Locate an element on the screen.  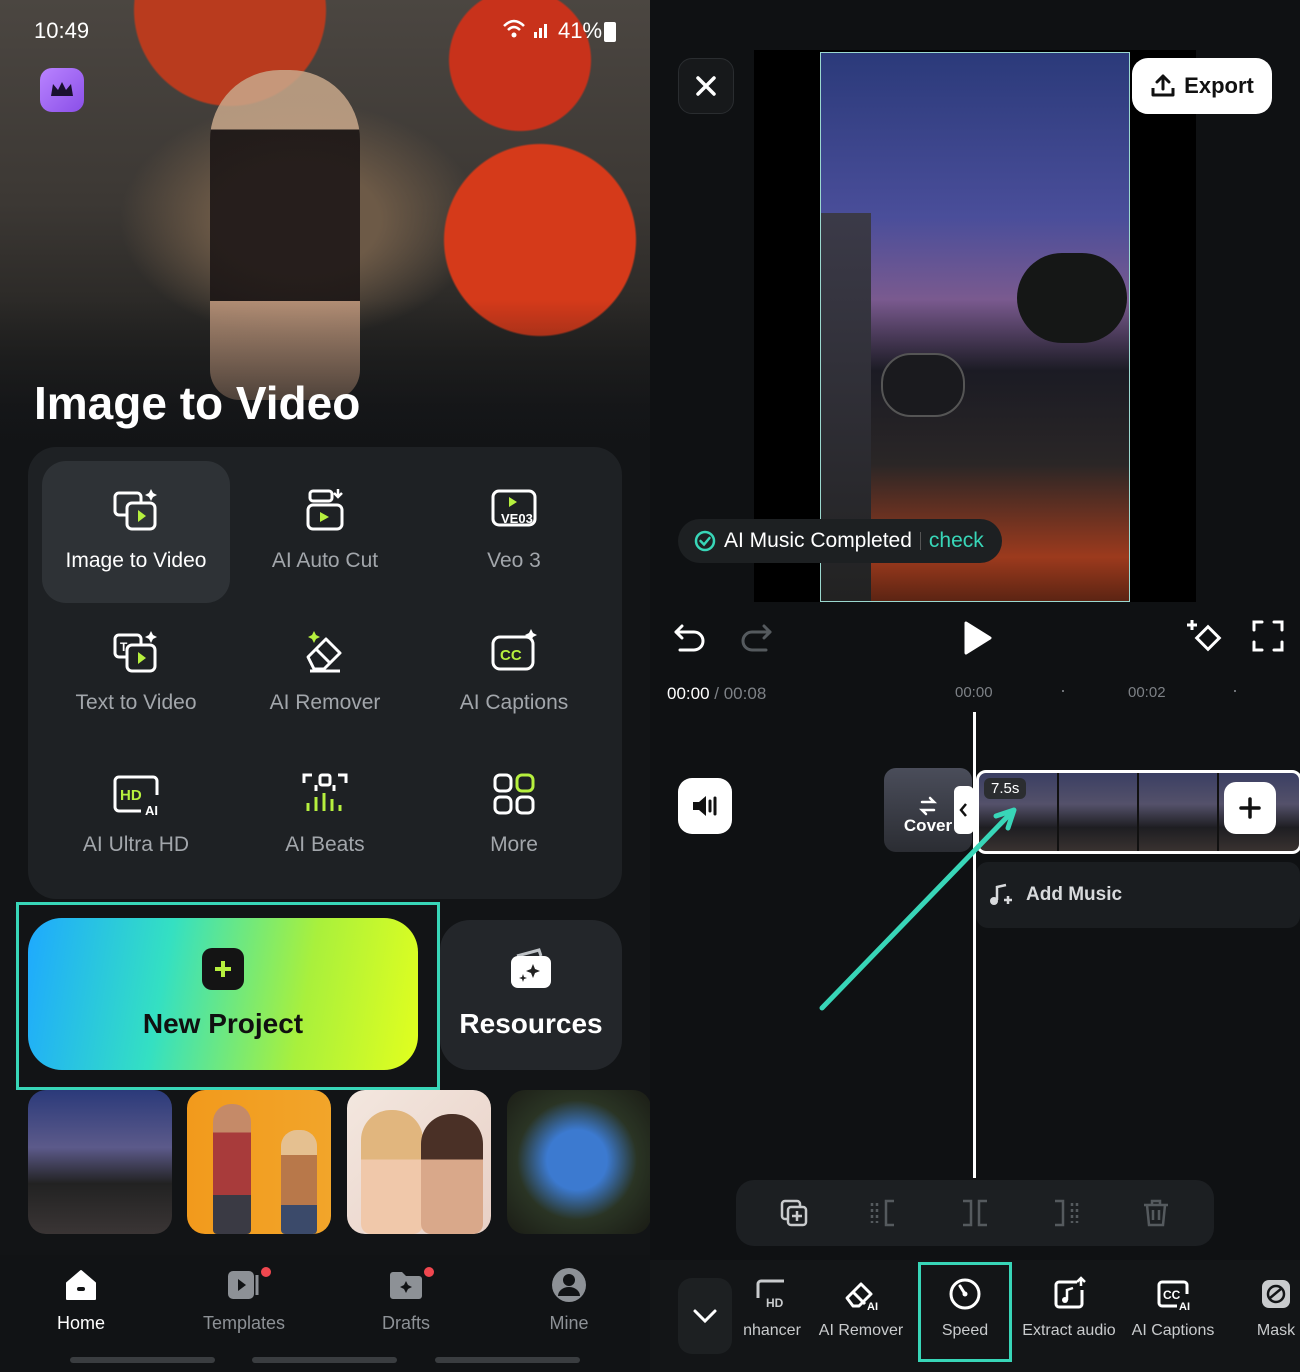
premium-crown-button is located at coordinates (62, 90).